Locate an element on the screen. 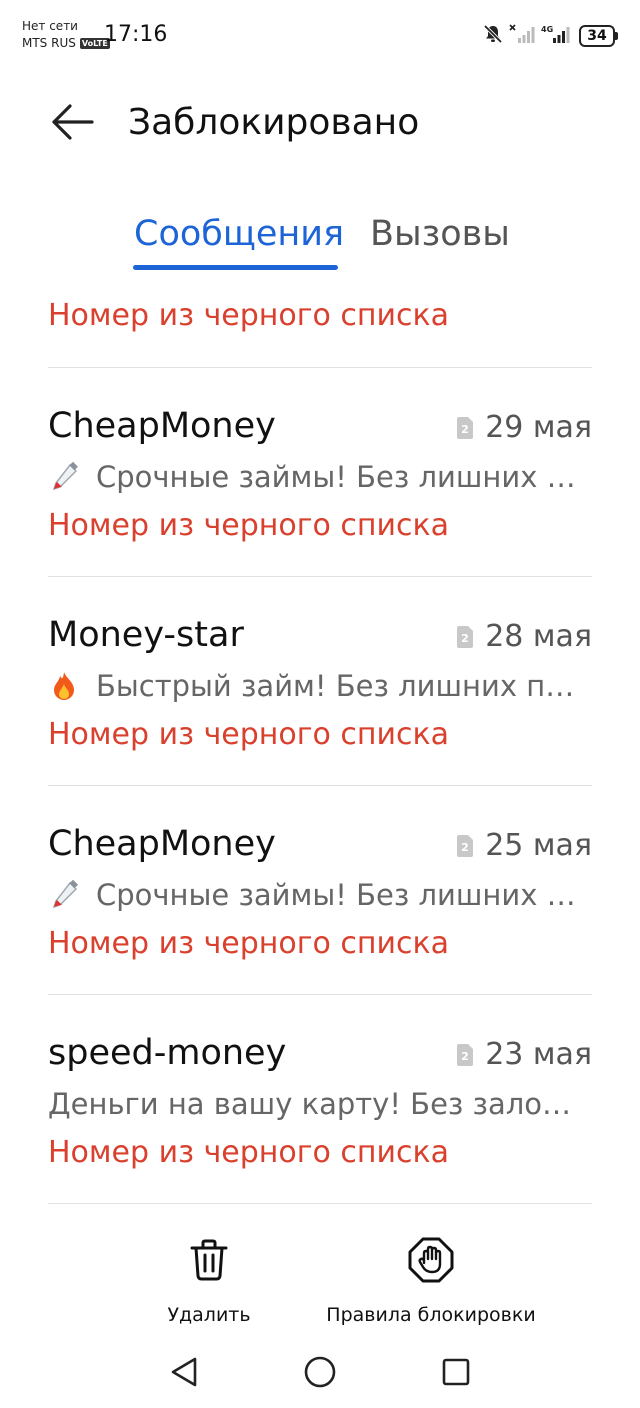  block-rules-button: Правила блокировки is located at coordinates (431, 1278).